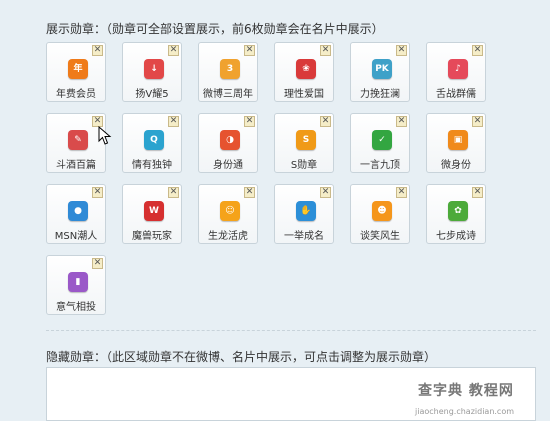 This screenshot has width=550, height=421. What do you see at coordinates (304, 165) in the screenshot?
I see `badge-label: S勋章` at bounding box center [304, 165].